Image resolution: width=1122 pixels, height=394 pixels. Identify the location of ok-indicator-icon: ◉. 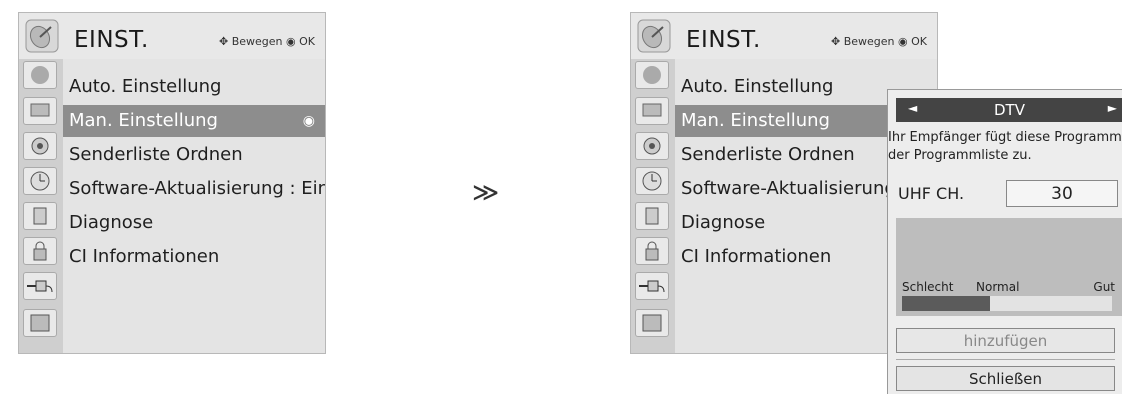
(308, 121).